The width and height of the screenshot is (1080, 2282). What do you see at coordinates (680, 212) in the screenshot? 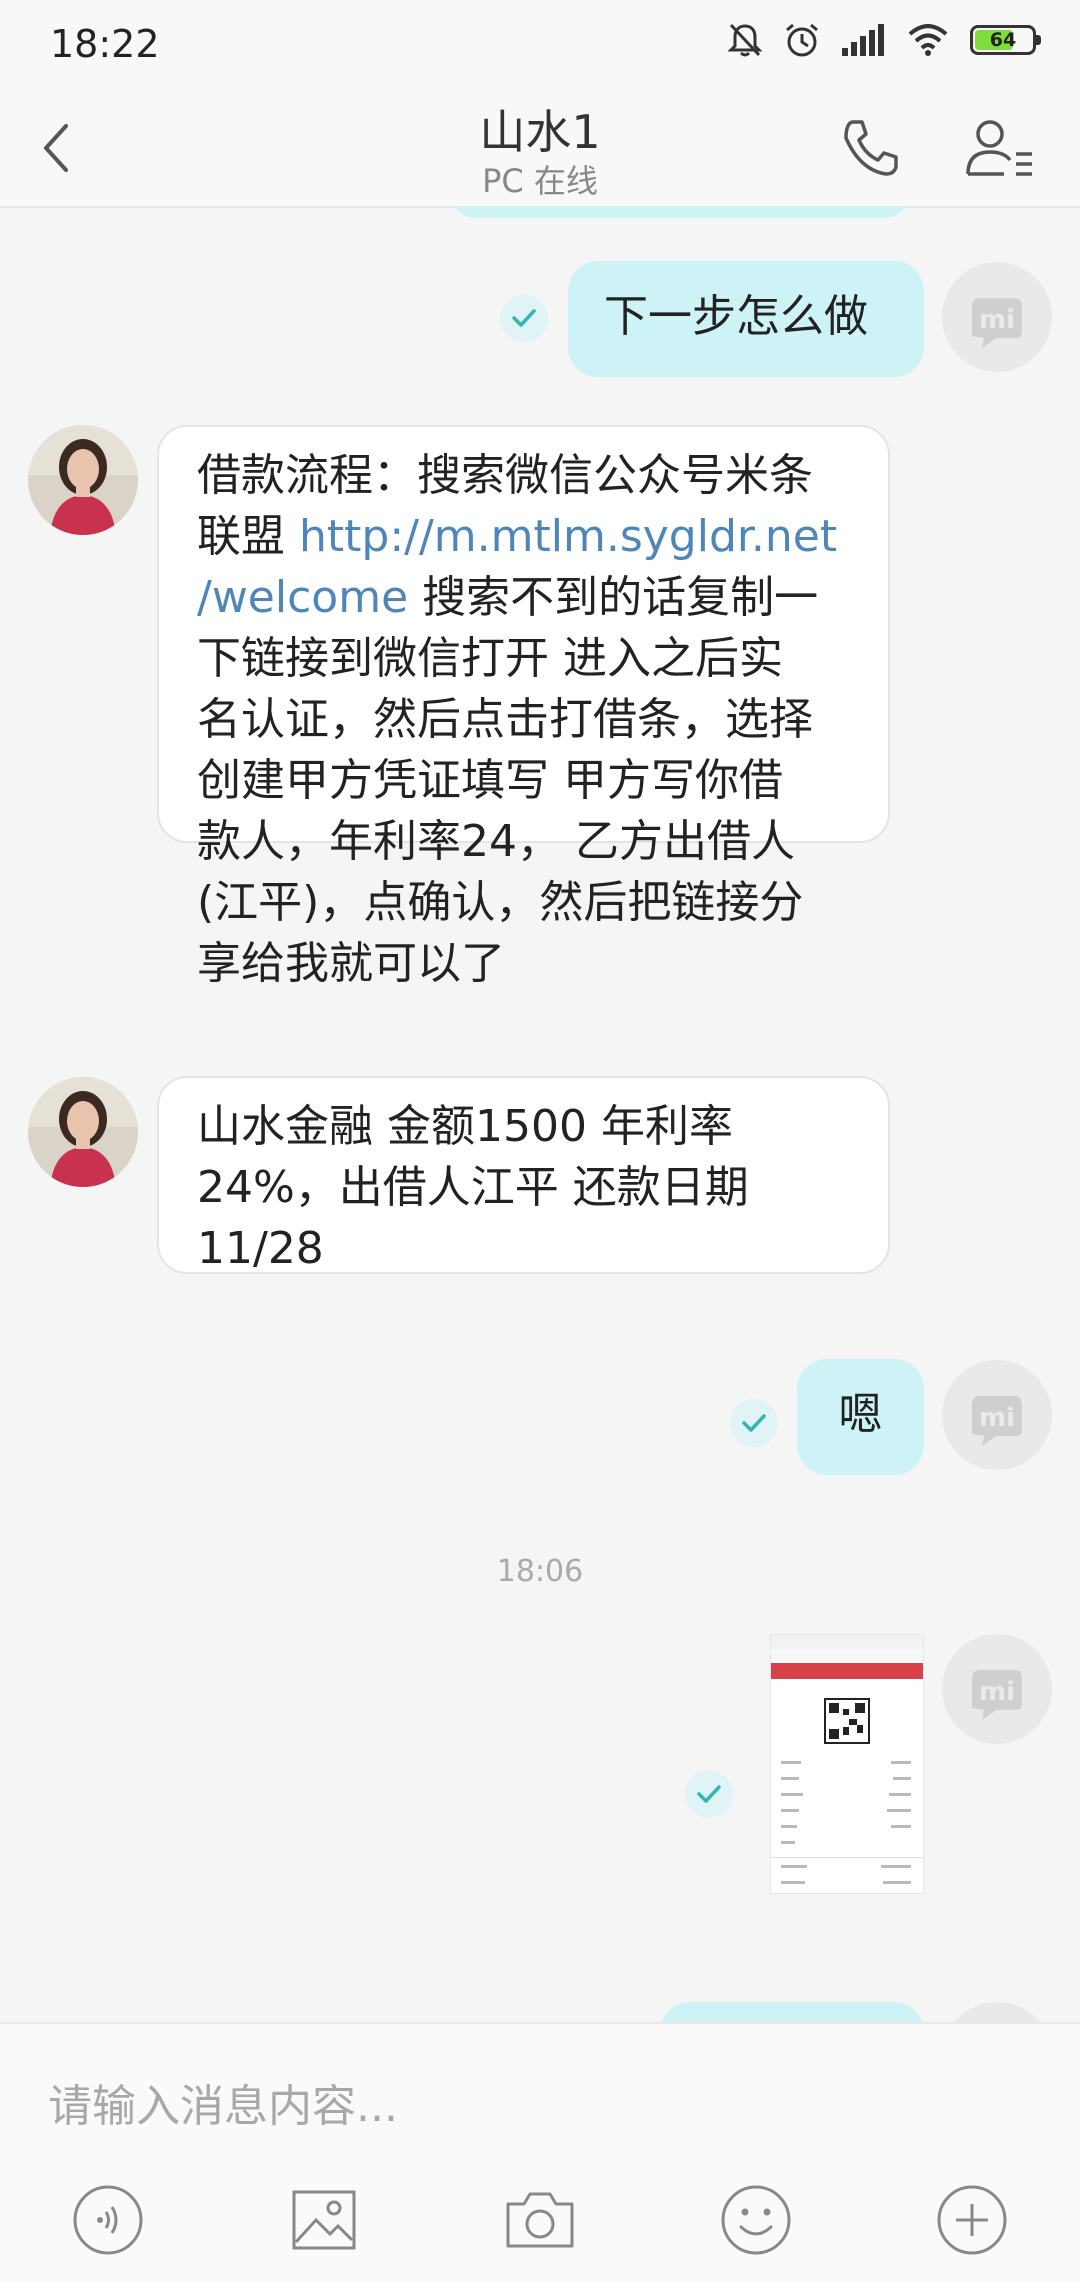
I see `partial-bubble-top` at bounding box center [680, 212].